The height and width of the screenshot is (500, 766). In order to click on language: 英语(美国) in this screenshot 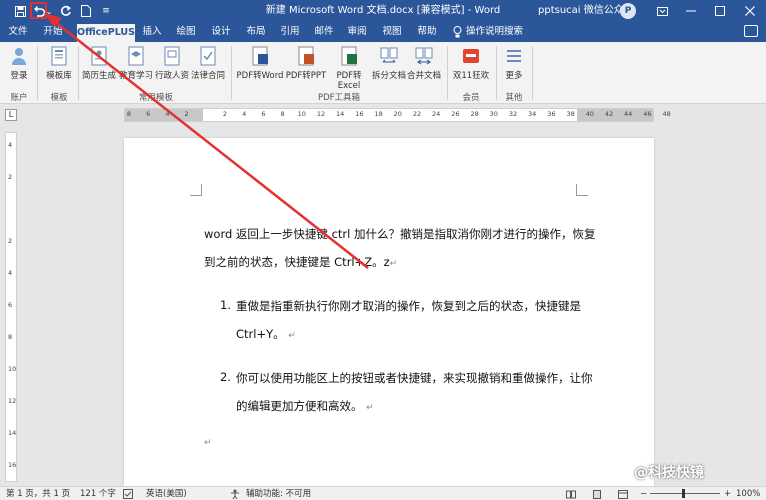, I will do `click(166, 493)`.